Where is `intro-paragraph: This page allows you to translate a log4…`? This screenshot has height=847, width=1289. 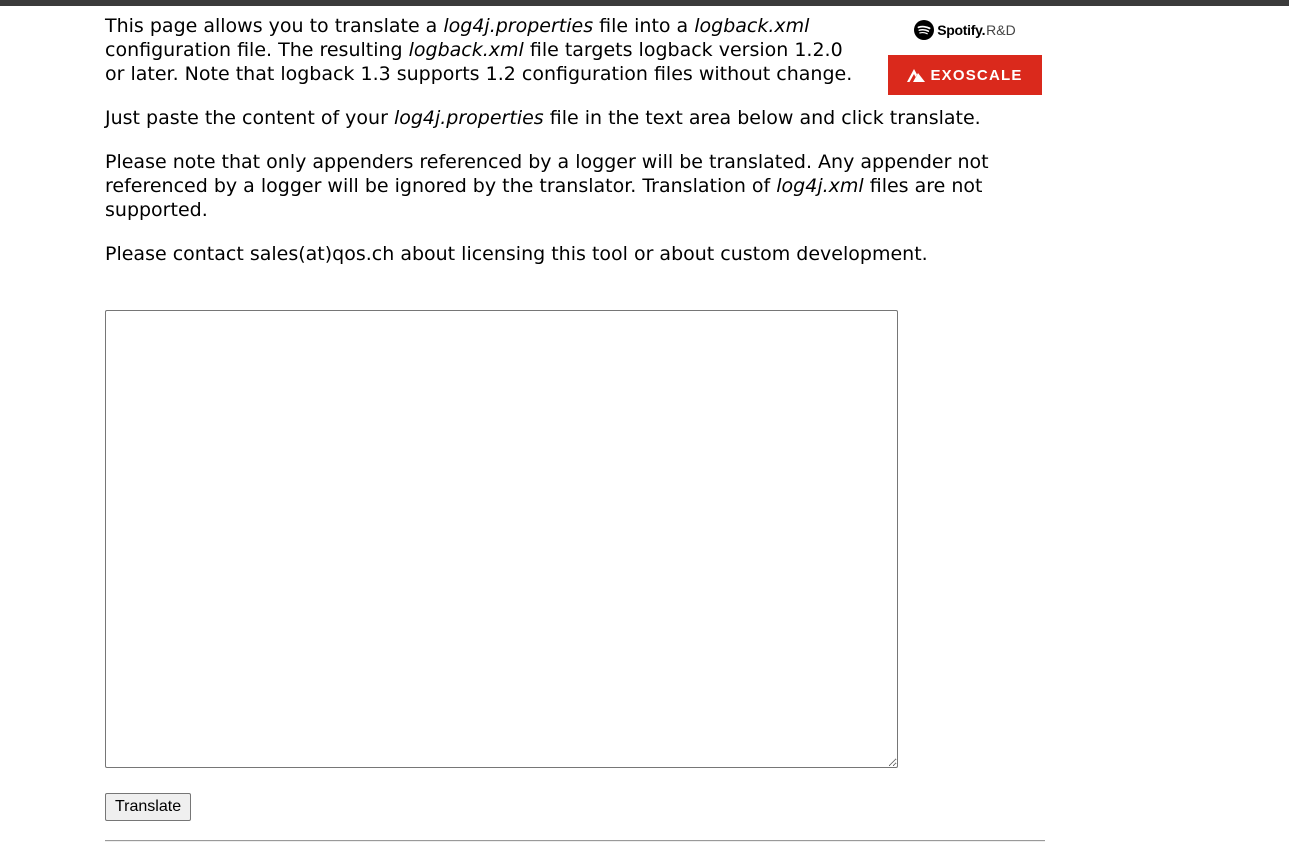 intro-paragraph: This page allows you to translate a log4… is located at coordinates (485, 50).